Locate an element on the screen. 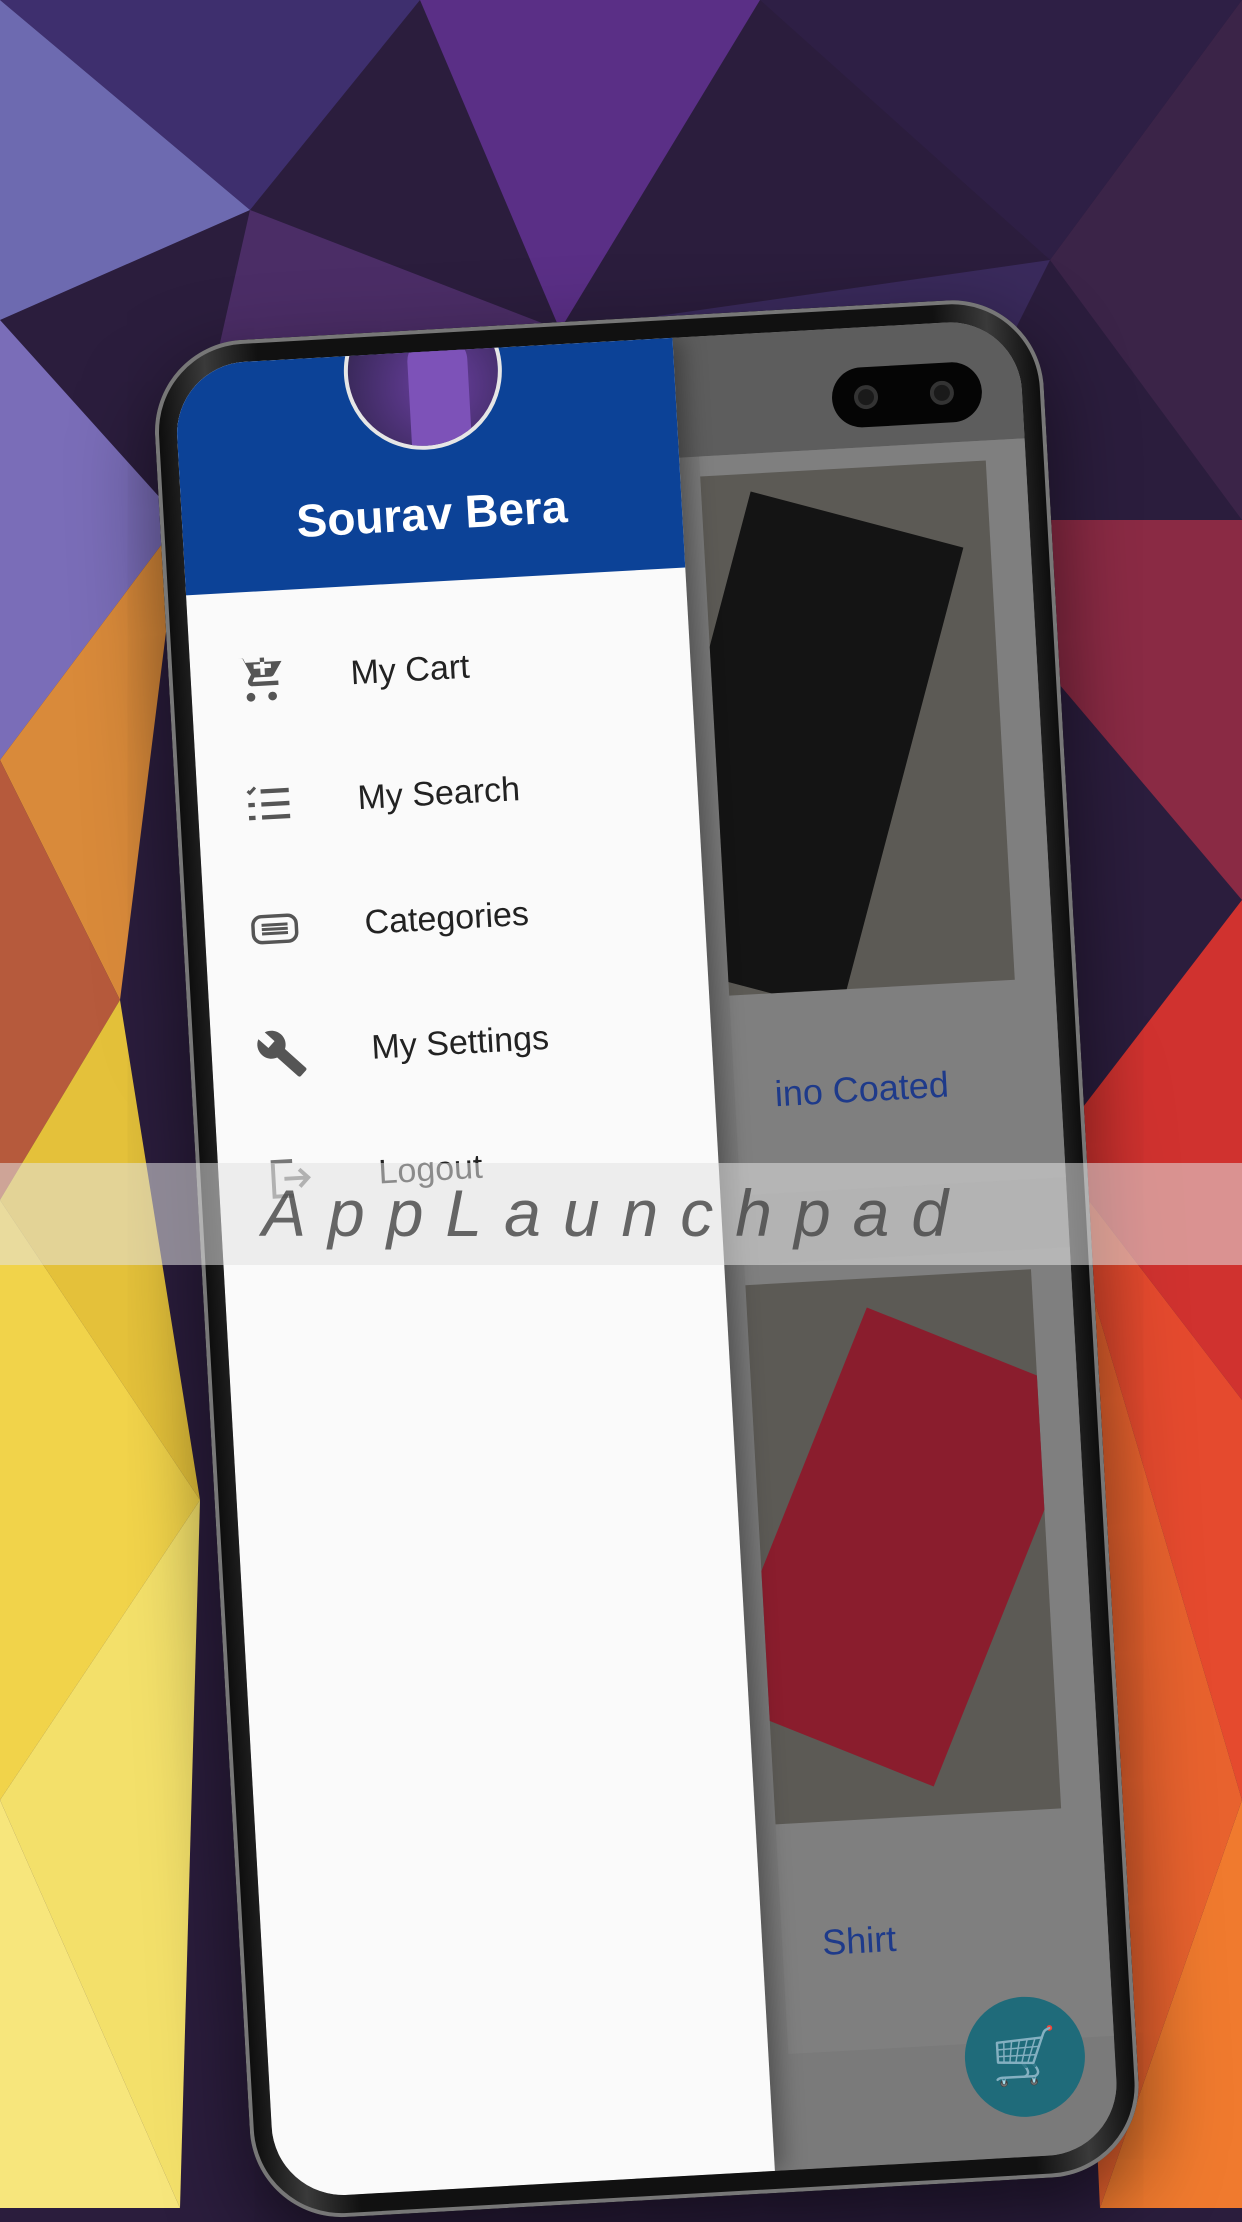 Image resolution: width=1242 pixels, height=2222 pixels. menu-item-label: Categories is located at coordinates (446, 918).